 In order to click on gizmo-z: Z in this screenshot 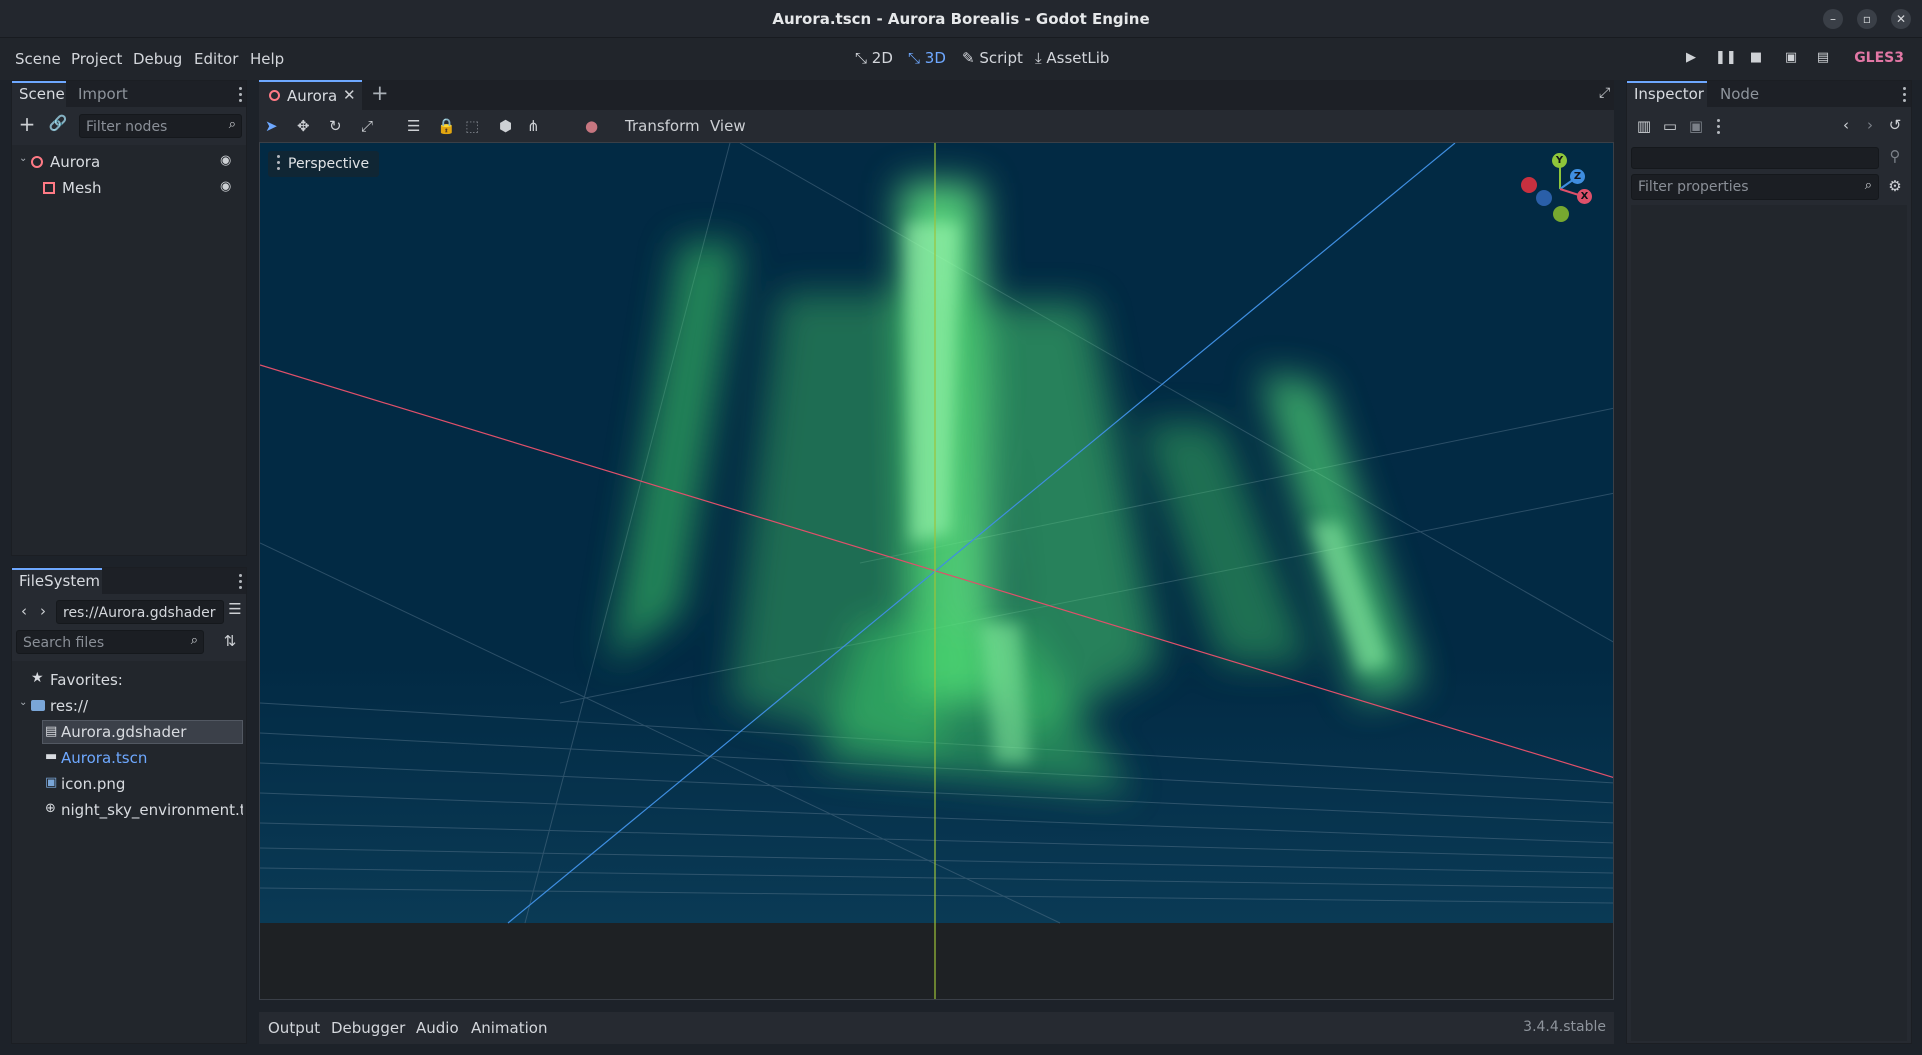, I will do `click(1577, 176)`.